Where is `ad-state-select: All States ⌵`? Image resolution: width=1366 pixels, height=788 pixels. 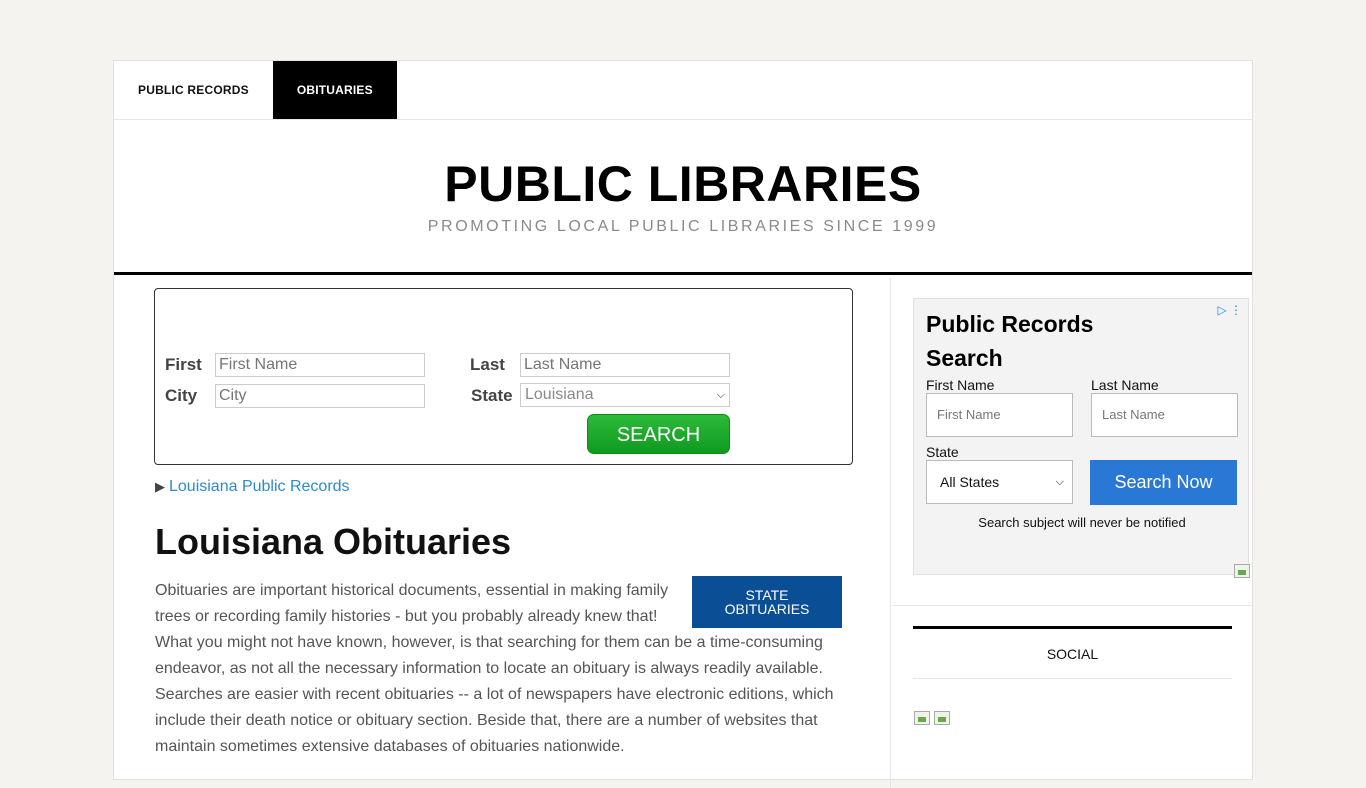 ad-state-select: All States ⌵ is located at coordinates (999, 482).